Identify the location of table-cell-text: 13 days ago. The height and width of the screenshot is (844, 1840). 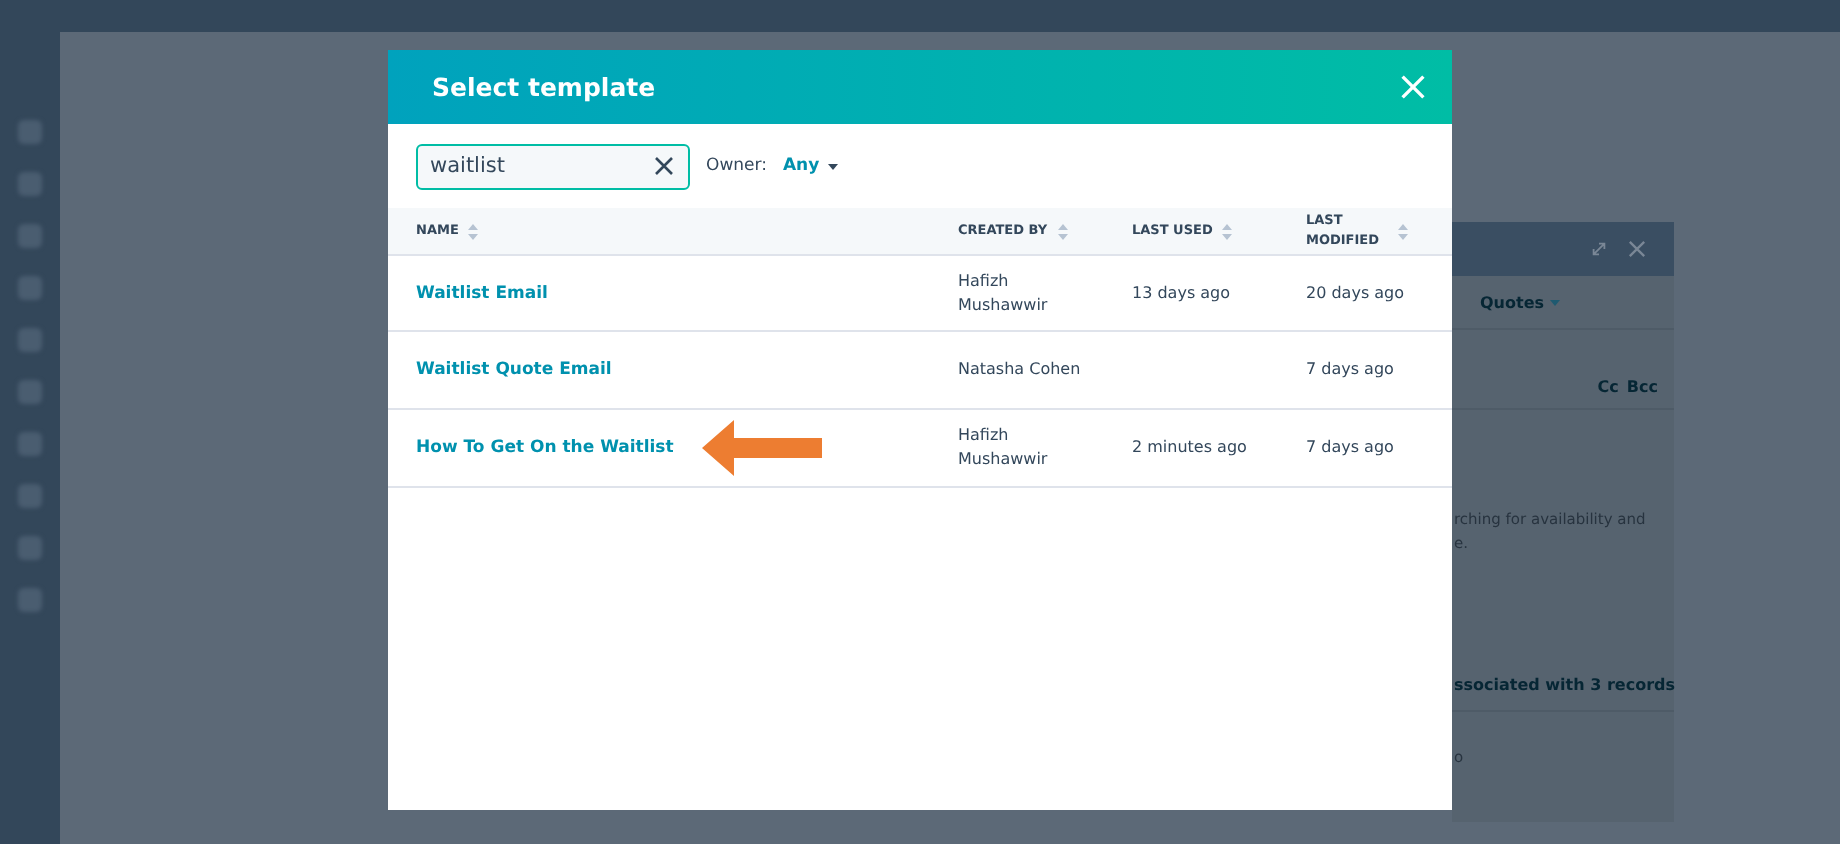
(1182, 293).